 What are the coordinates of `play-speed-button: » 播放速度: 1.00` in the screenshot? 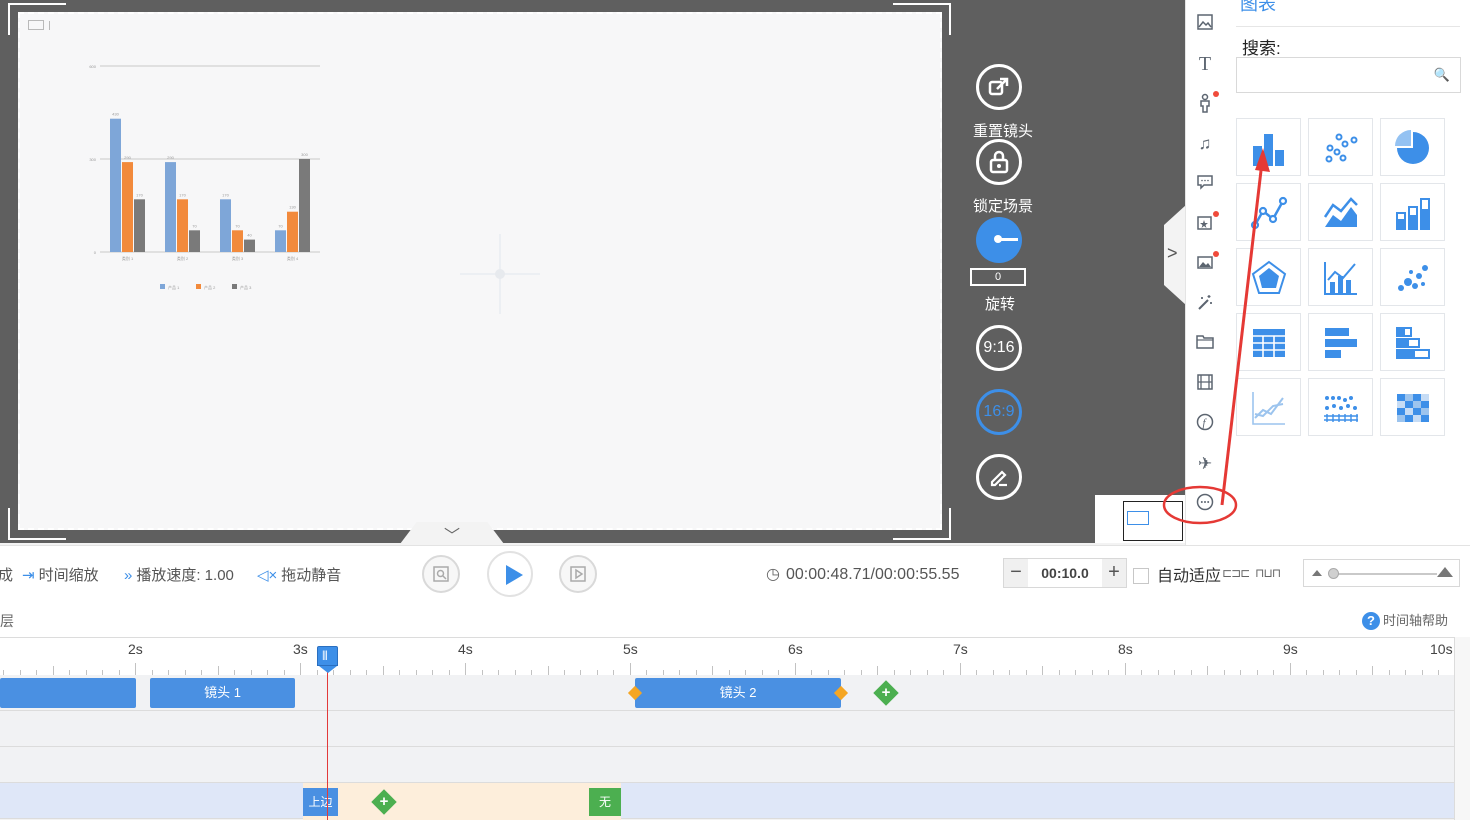 It's located at (179, 574).